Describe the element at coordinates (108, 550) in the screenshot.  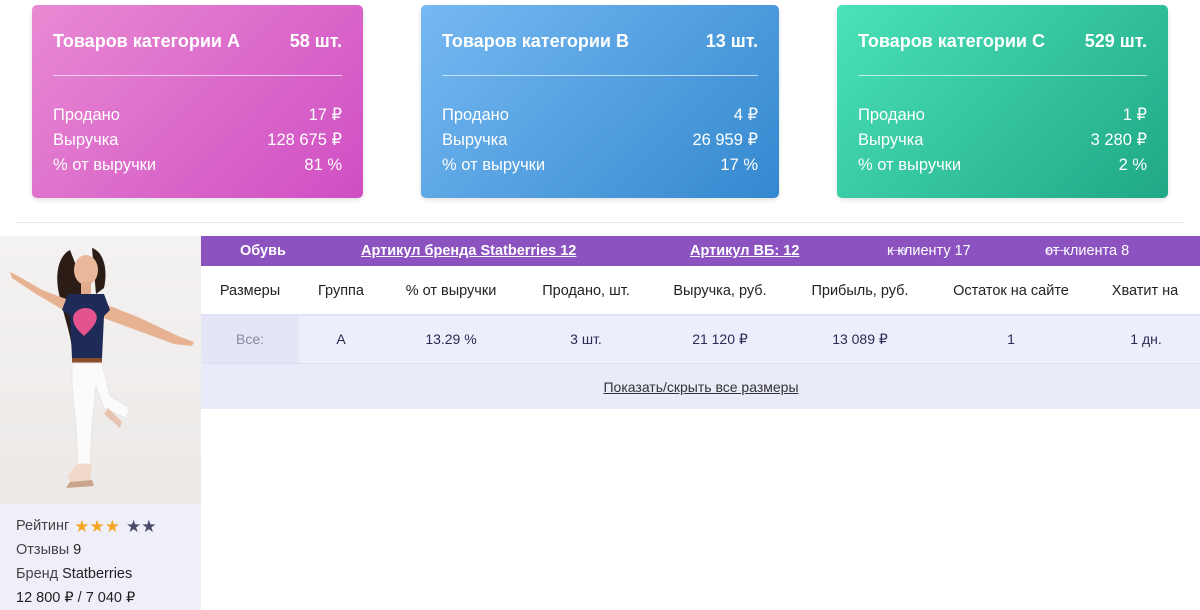
I see `reviews-row: Отзывы 9` at that location.